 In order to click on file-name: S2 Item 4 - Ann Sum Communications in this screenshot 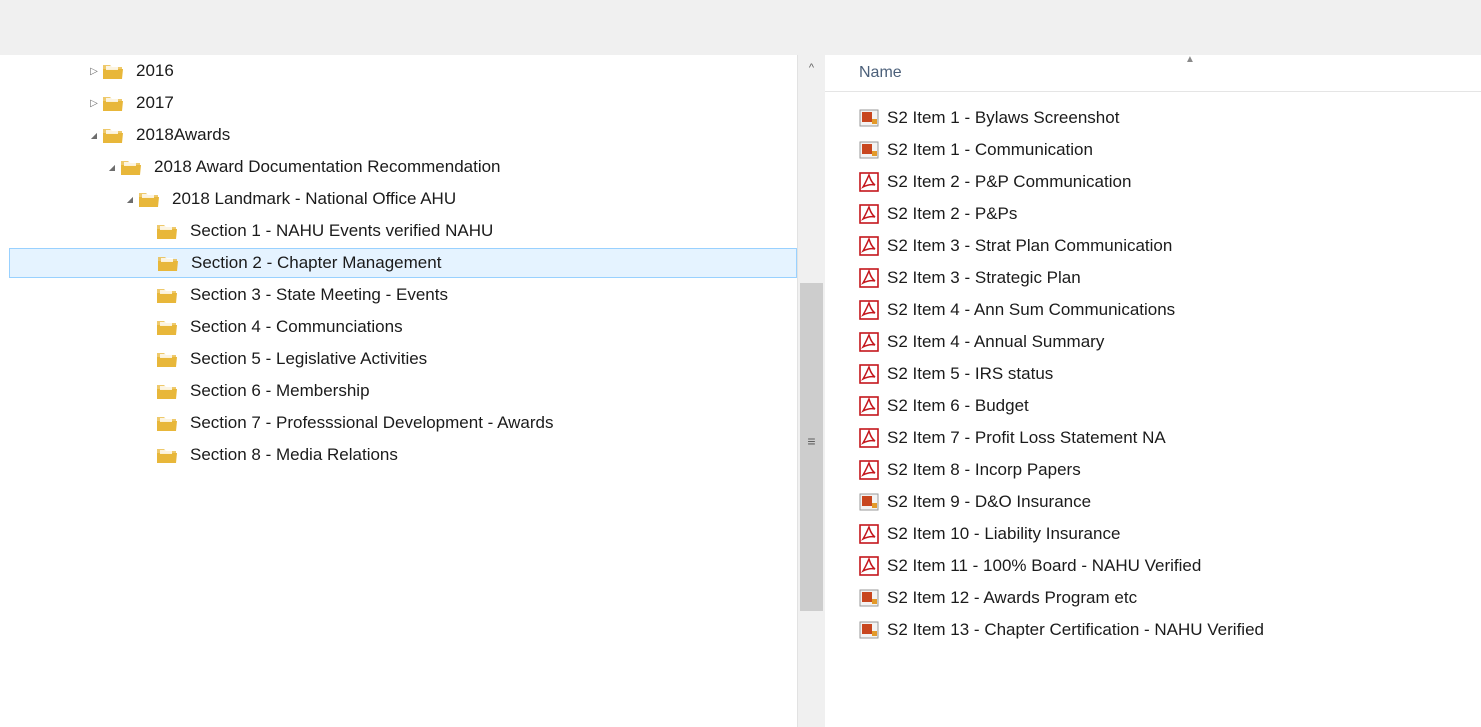, I will do `click(1031, 309)`.